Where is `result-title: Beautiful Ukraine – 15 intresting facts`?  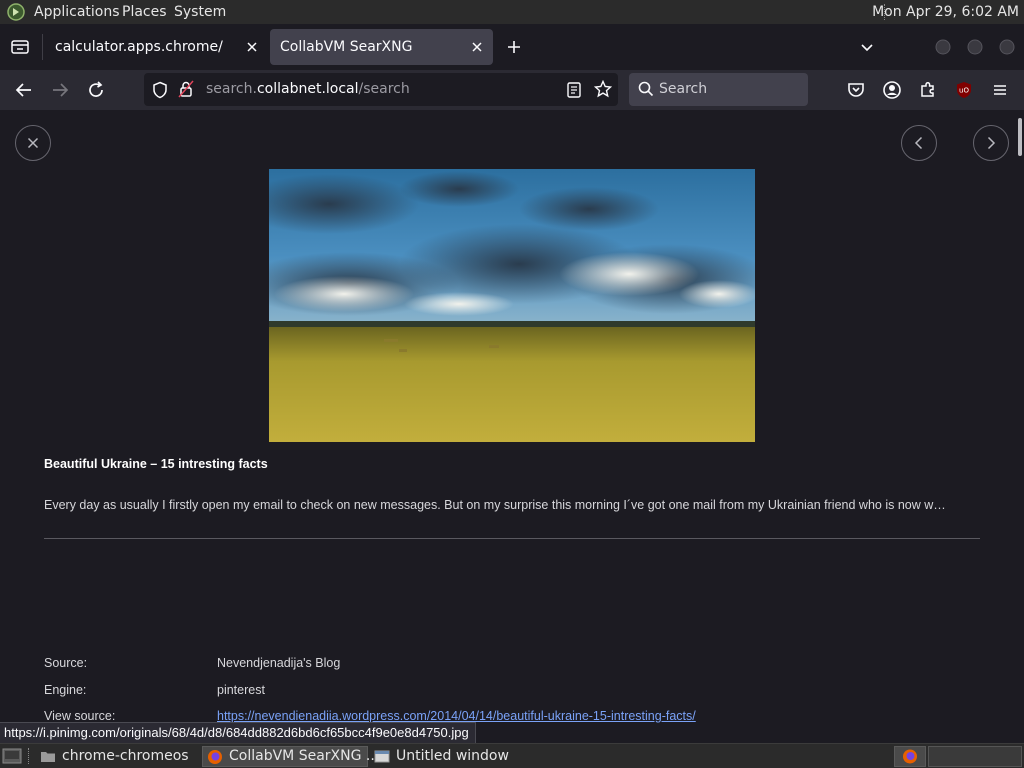 result-title: Beautiful Ukraine – 15 intresting facts is located at coordinates (156, 464).